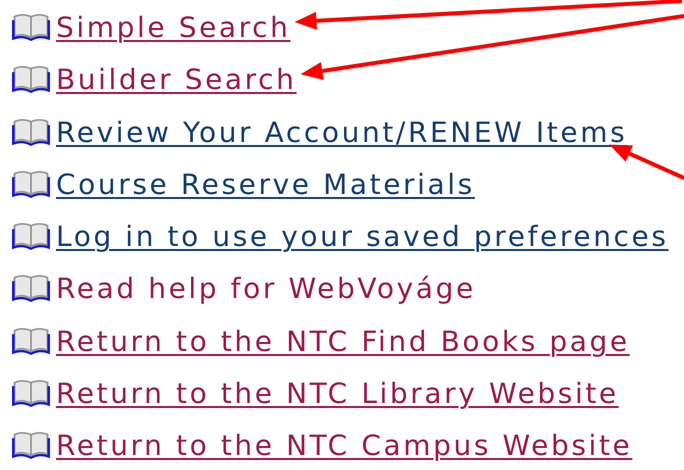  What do you see at coordinates (343, 342) in the screenshot?
I see `menu-link: Return to the NTC Find Books page` at bounding box center [343, 342].